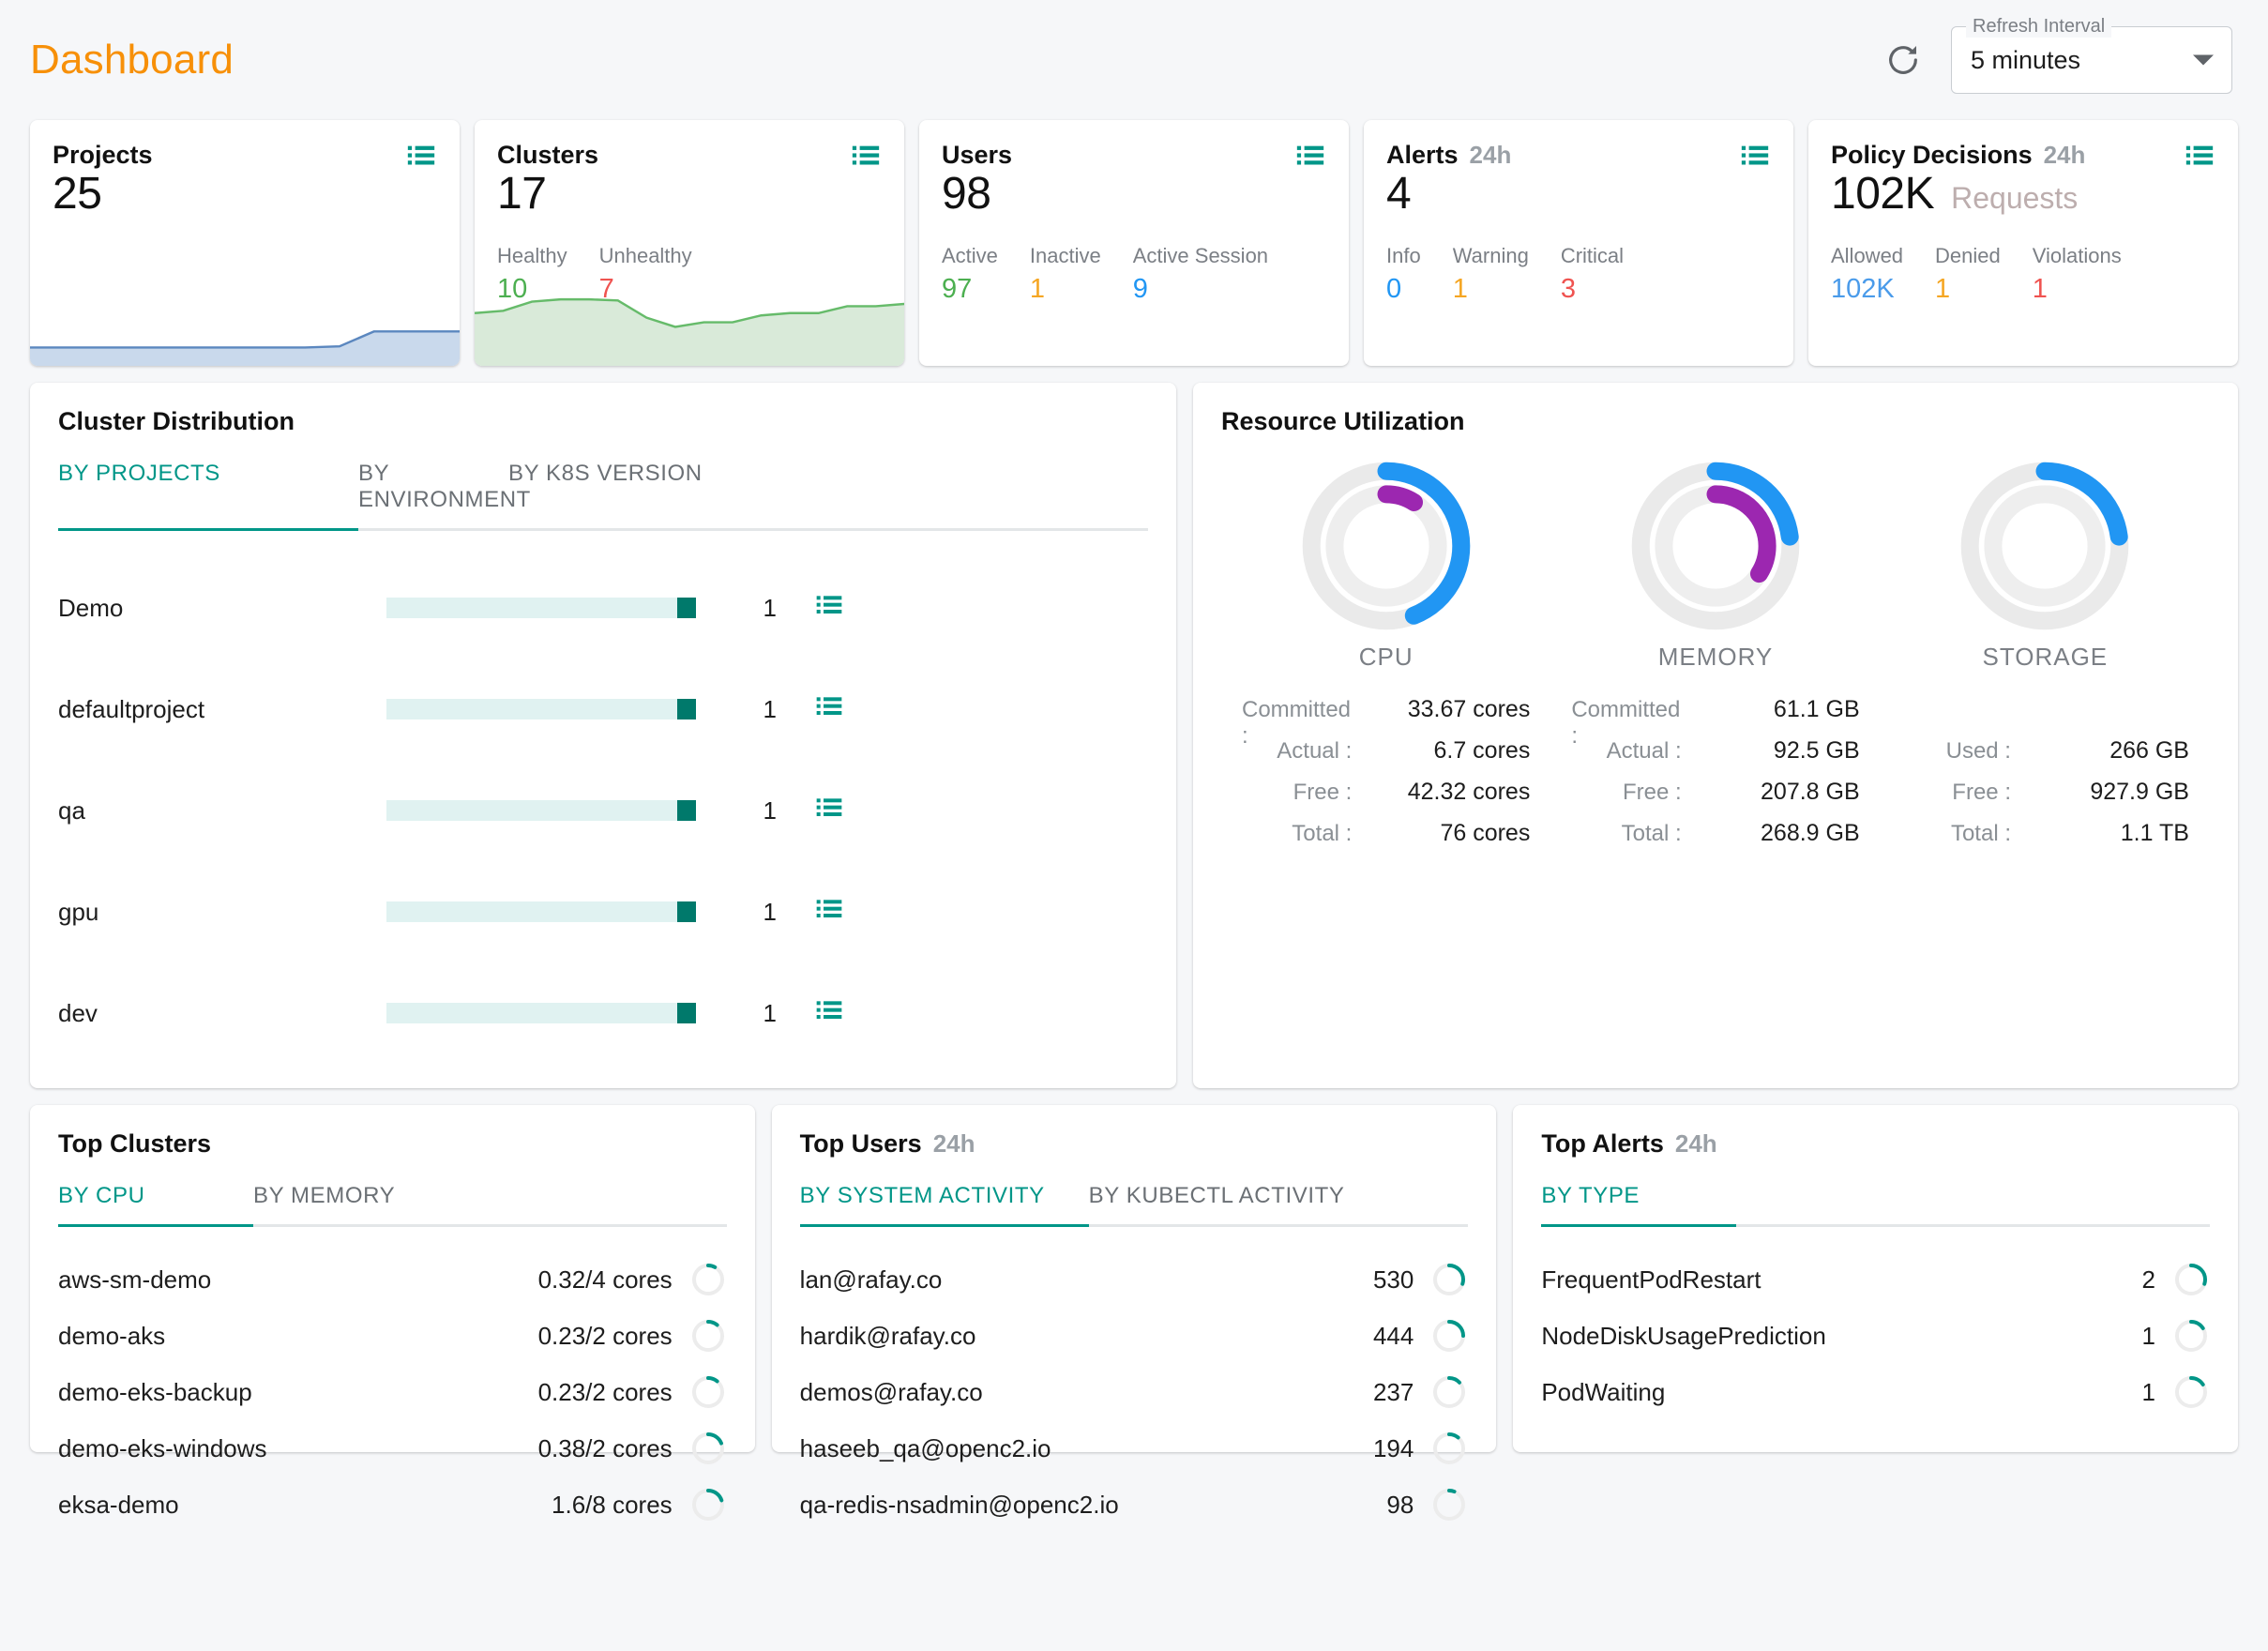  I want to click on card-value-row: 102K Requests, so click(2007, 194).